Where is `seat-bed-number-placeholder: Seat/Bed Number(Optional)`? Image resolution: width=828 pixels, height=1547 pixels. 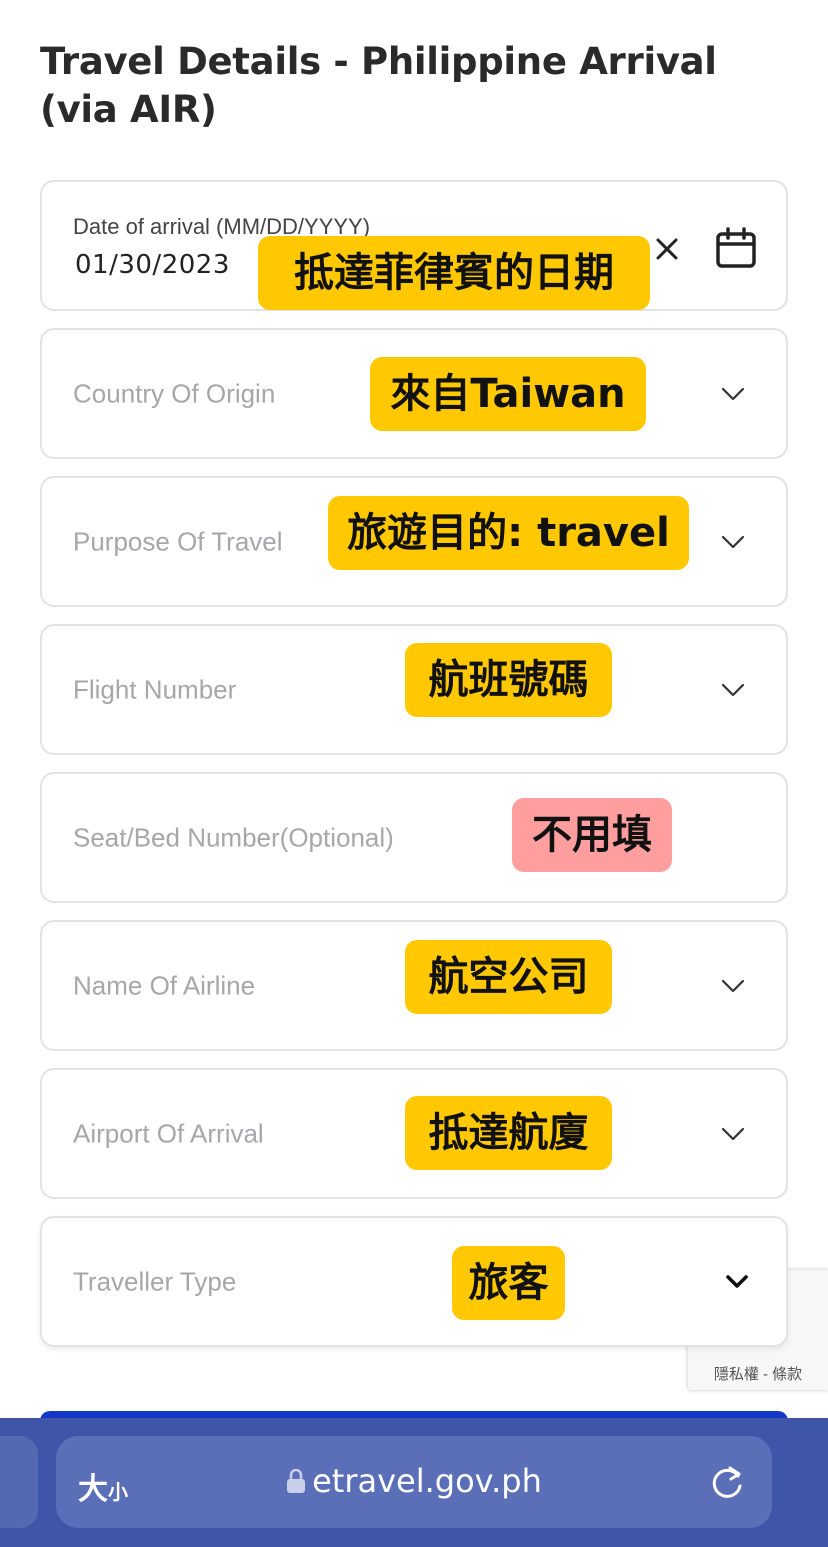
seat-bed-number-placeholder: Seat/Bed Number(Optional) is located at coordinates (233, 837).